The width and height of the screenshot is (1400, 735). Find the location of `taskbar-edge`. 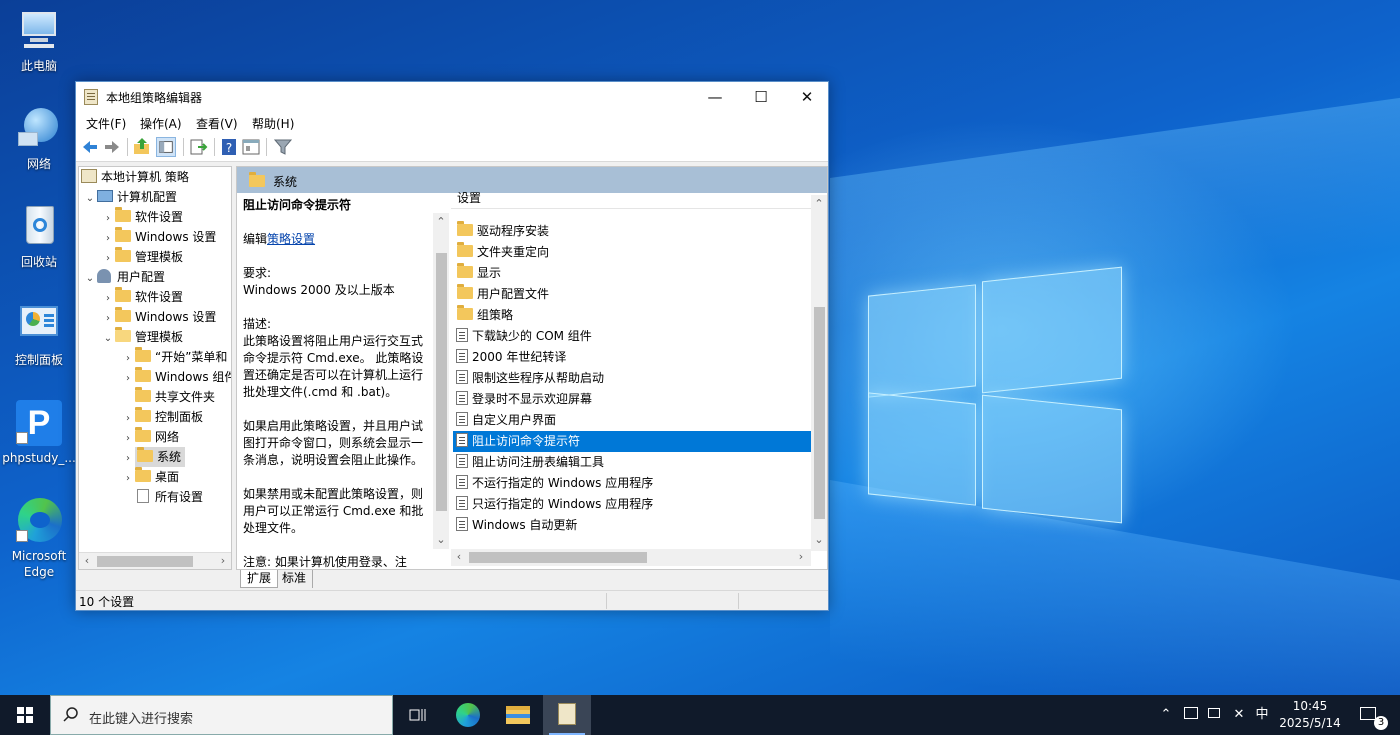

taskbar-edge is located at coordinates (468, 715).